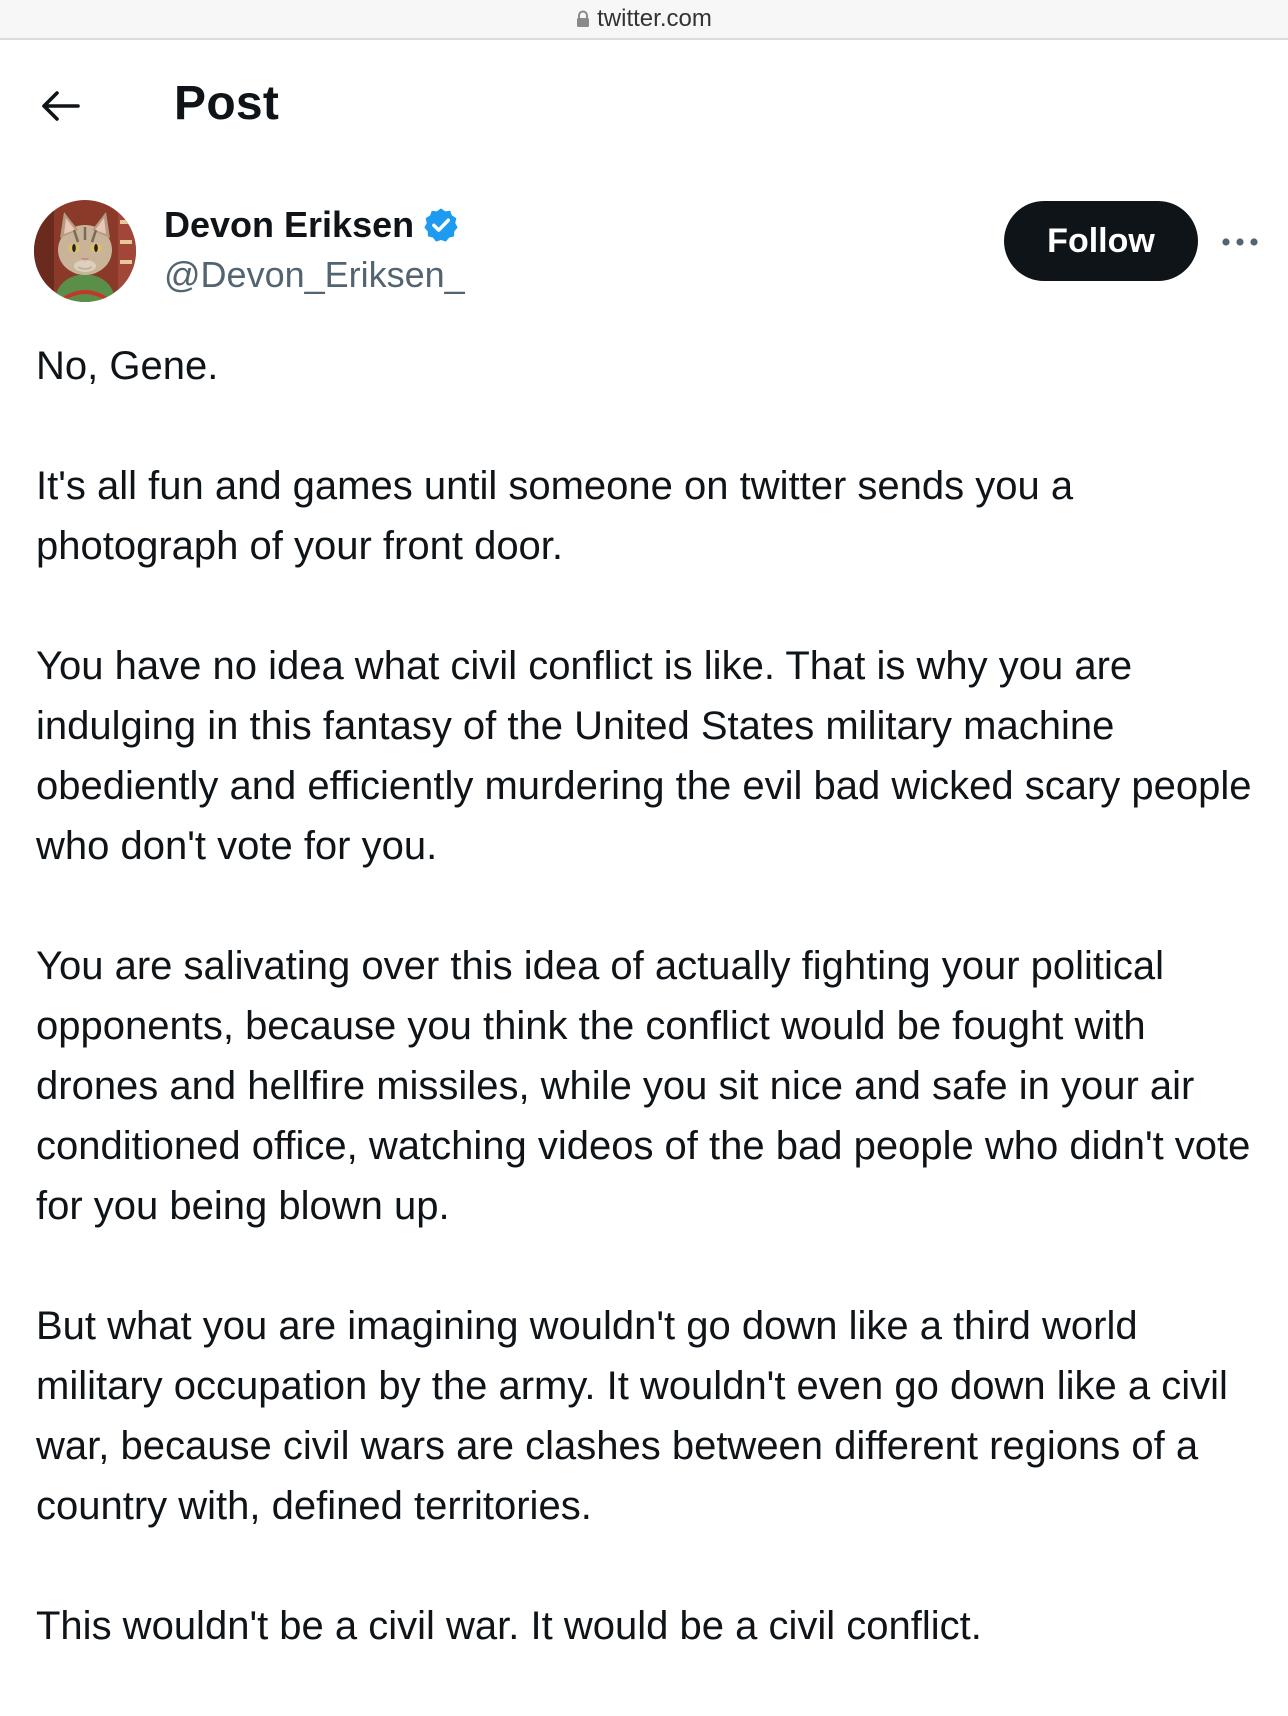 The width and height of the screenshot is (1288, 1716). I want to click on back-button, so click(60, 106).